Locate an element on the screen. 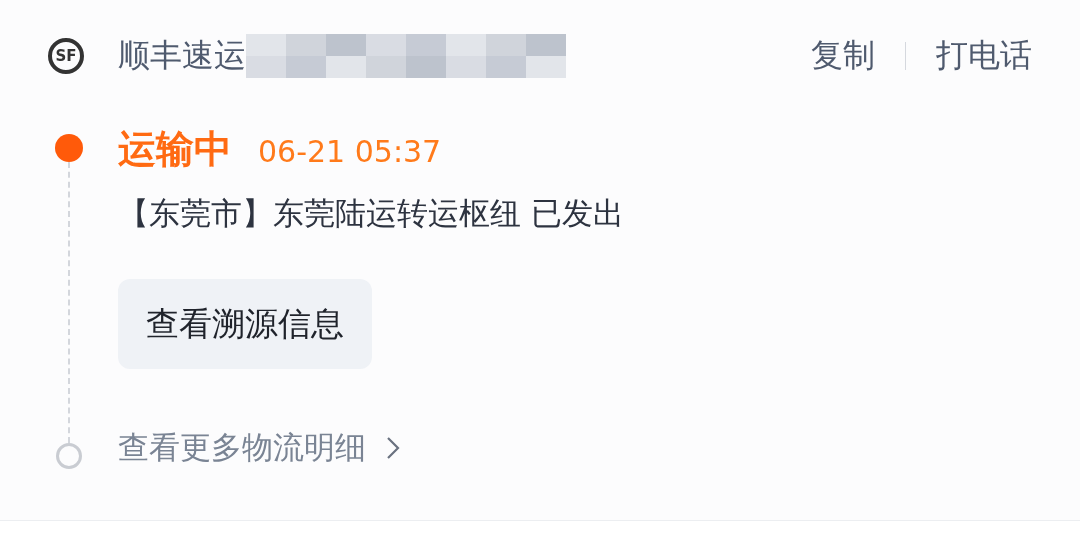 This screenshot has height=534, width=1080. chevron-right-icon is located at coordinates (393, 448).